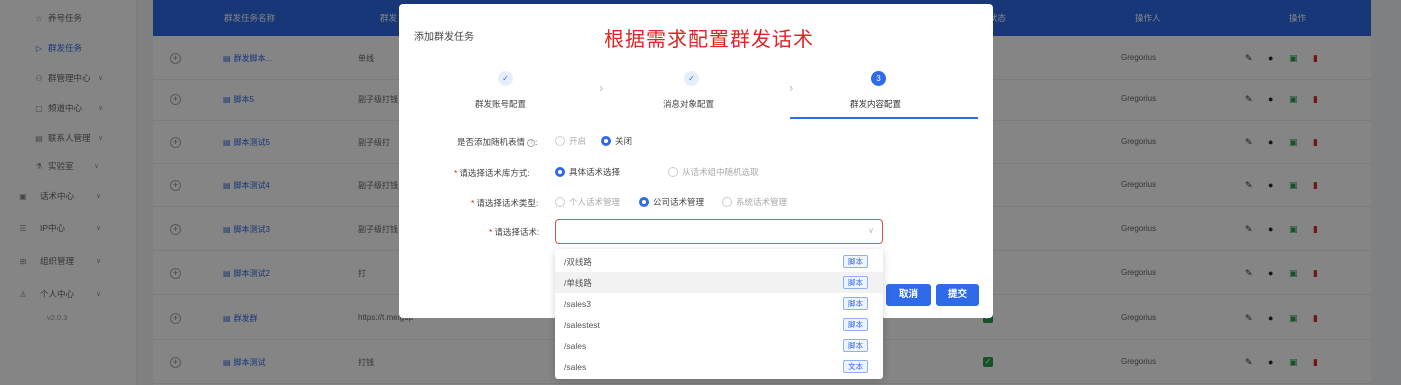 The height and width of the screenshot is (385, 1401). Describe the element at coordinates (531, 142) in the screenshot. I see `question-icon: ?` at that location.